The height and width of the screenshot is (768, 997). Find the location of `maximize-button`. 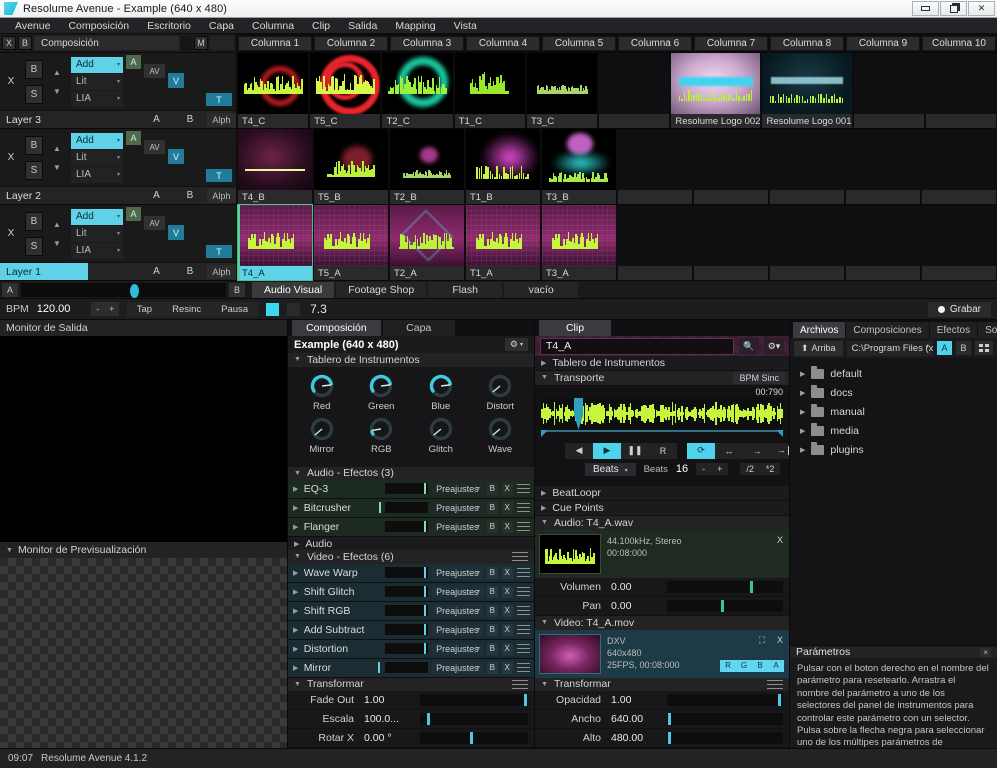

maximize-button is located at coordinates (953, 8).